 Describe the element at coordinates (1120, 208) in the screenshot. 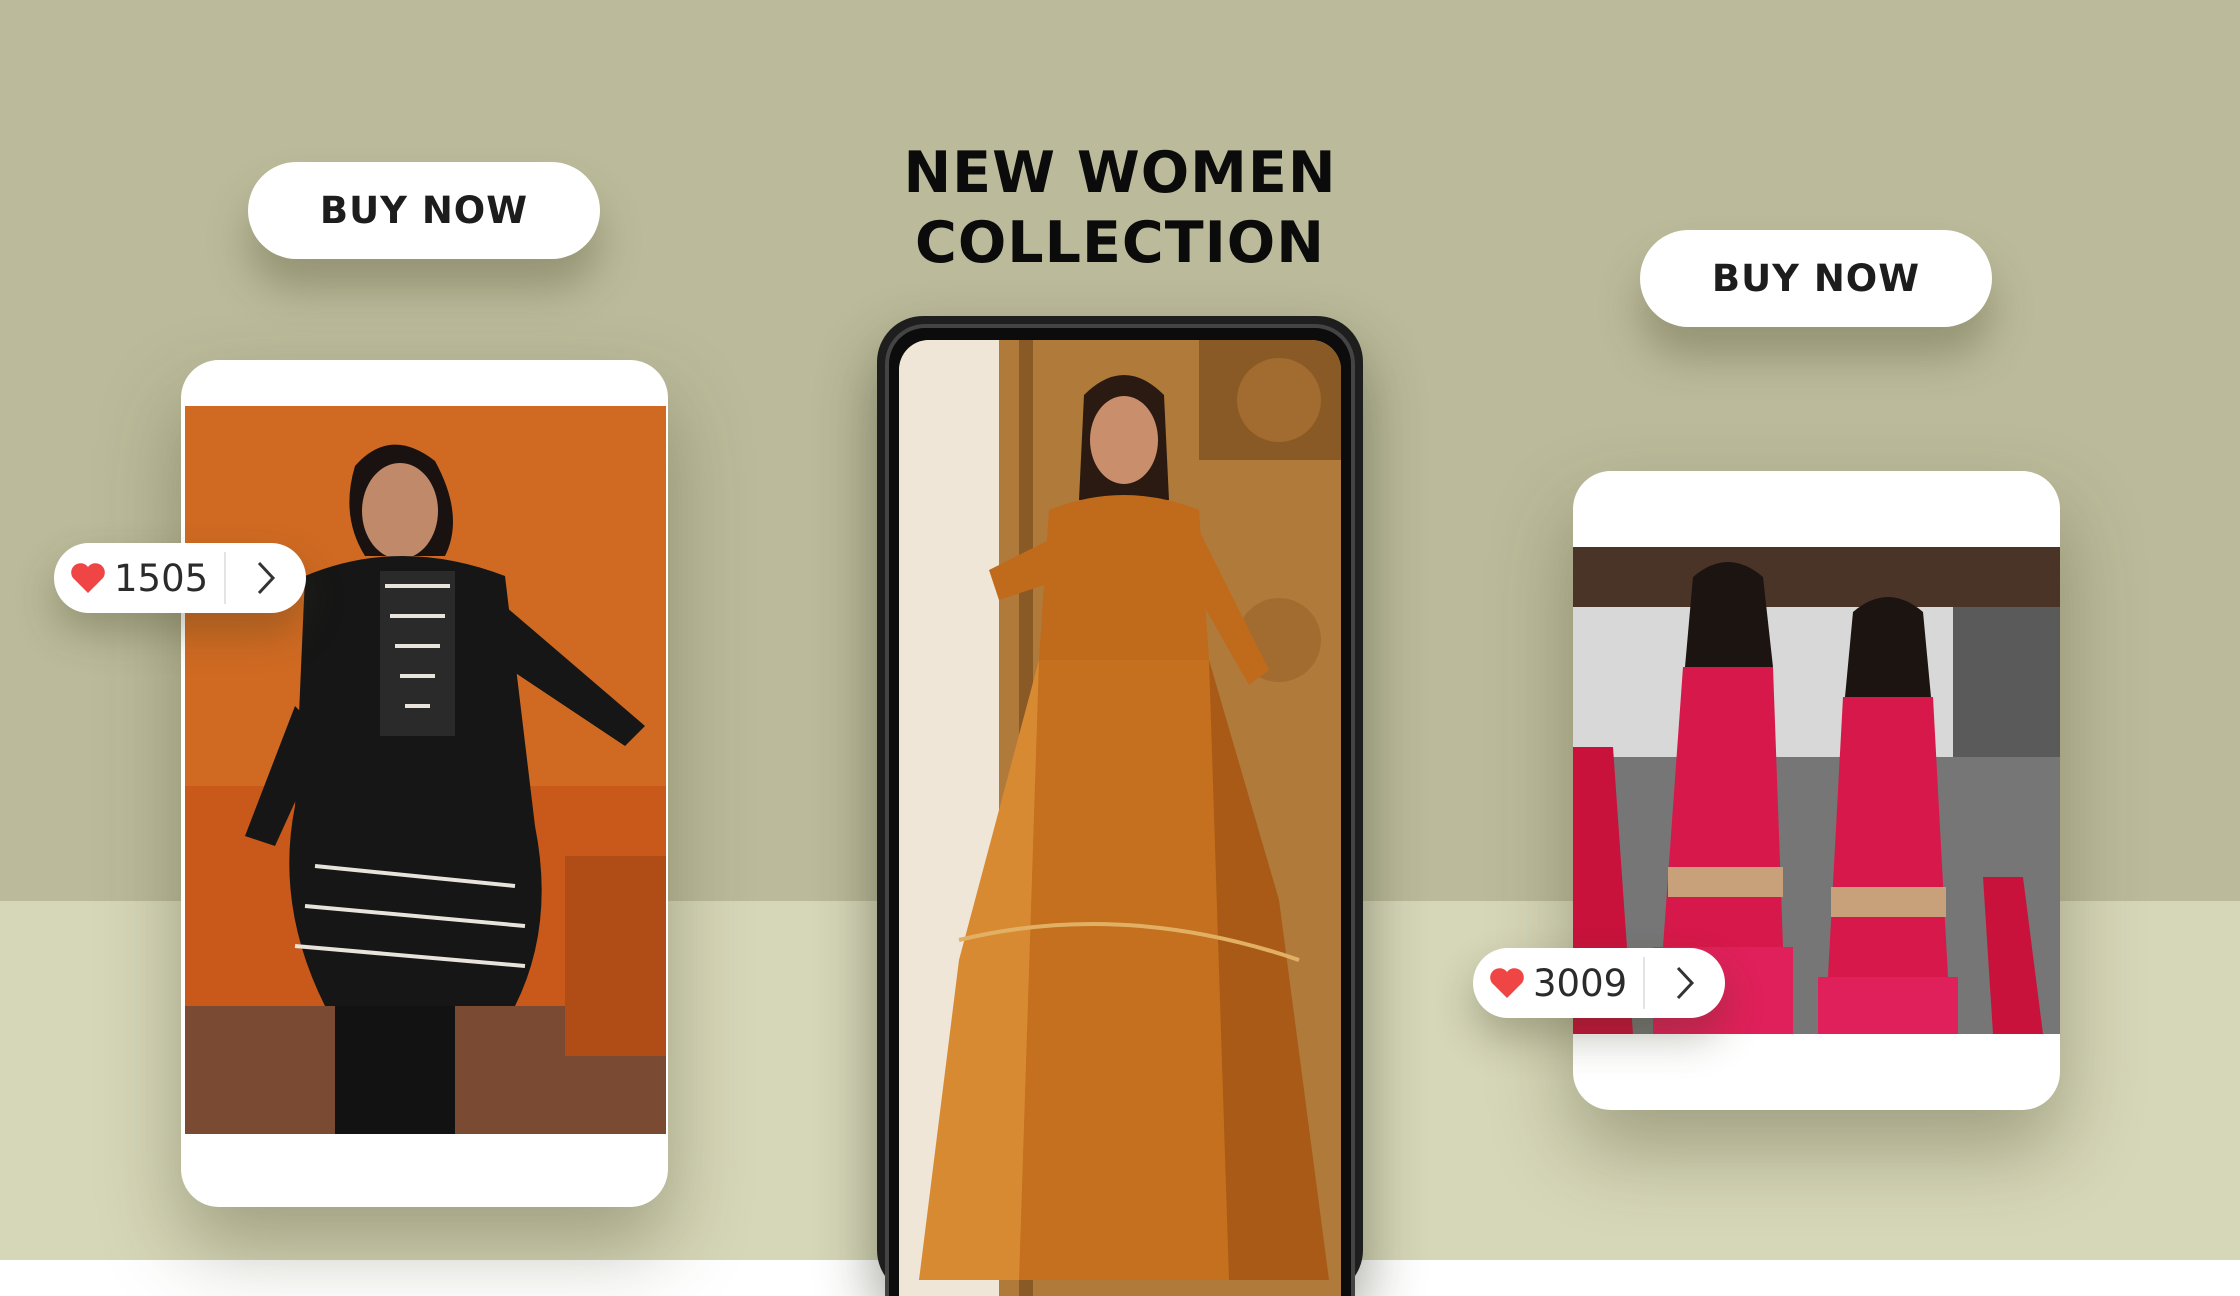

I see `collection-headline: NEW WOMEN COLLECTION` at that location.